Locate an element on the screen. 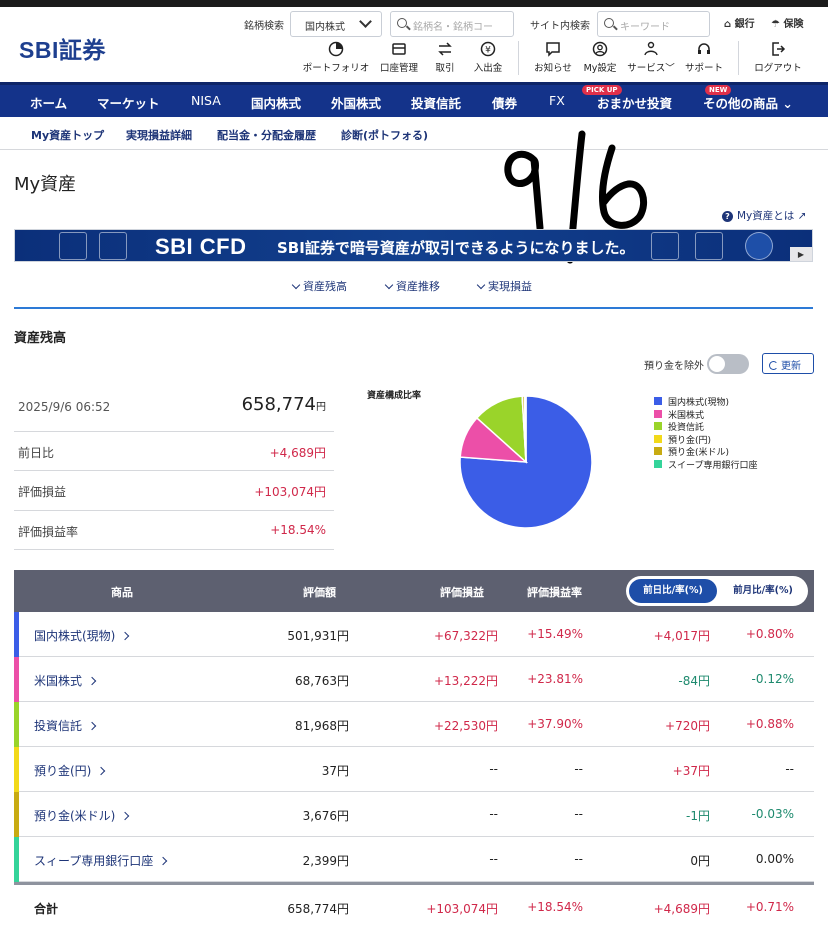 Image resolution: width=828 pixels, height=932 pixels. nav-domestic-stocks: 国内株式 is located at coordinates (276, 102).